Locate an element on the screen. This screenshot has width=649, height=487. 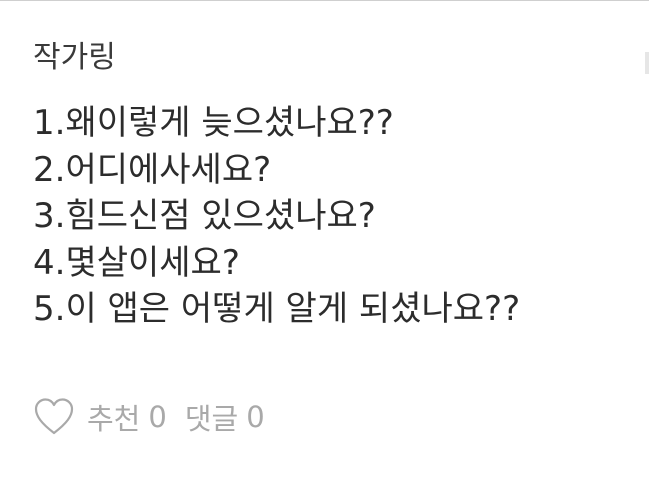
comment-label: 댓글 is located at coordinates (211, 417).